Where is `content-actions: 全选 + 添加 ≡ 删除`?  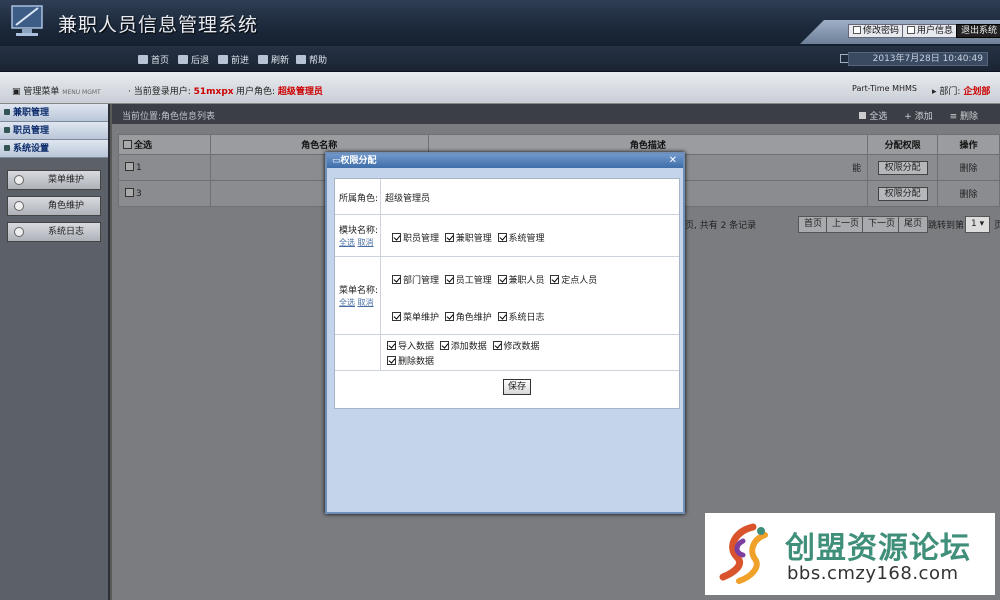 content-actions: 全选 + 添加 ≡ 删除 is located at coordinates (911, 115).